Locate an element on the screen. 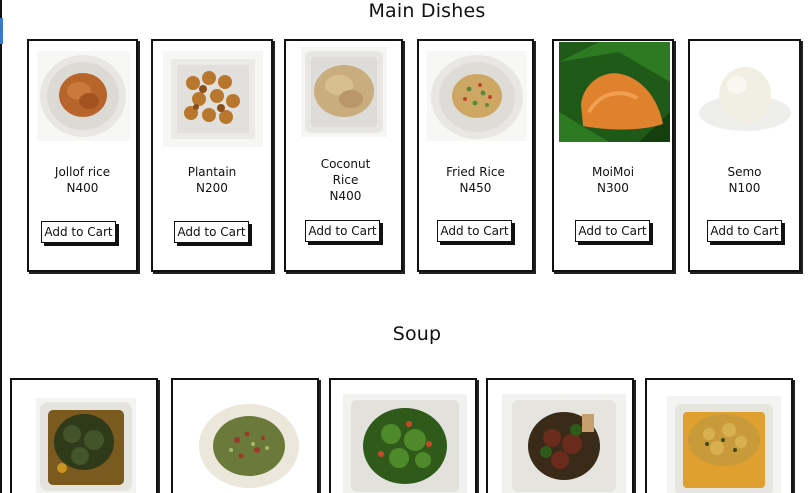 The height and width of the screenshot is (493, 811). dish-name: Jollof rice is located at coordinates (82, 172).